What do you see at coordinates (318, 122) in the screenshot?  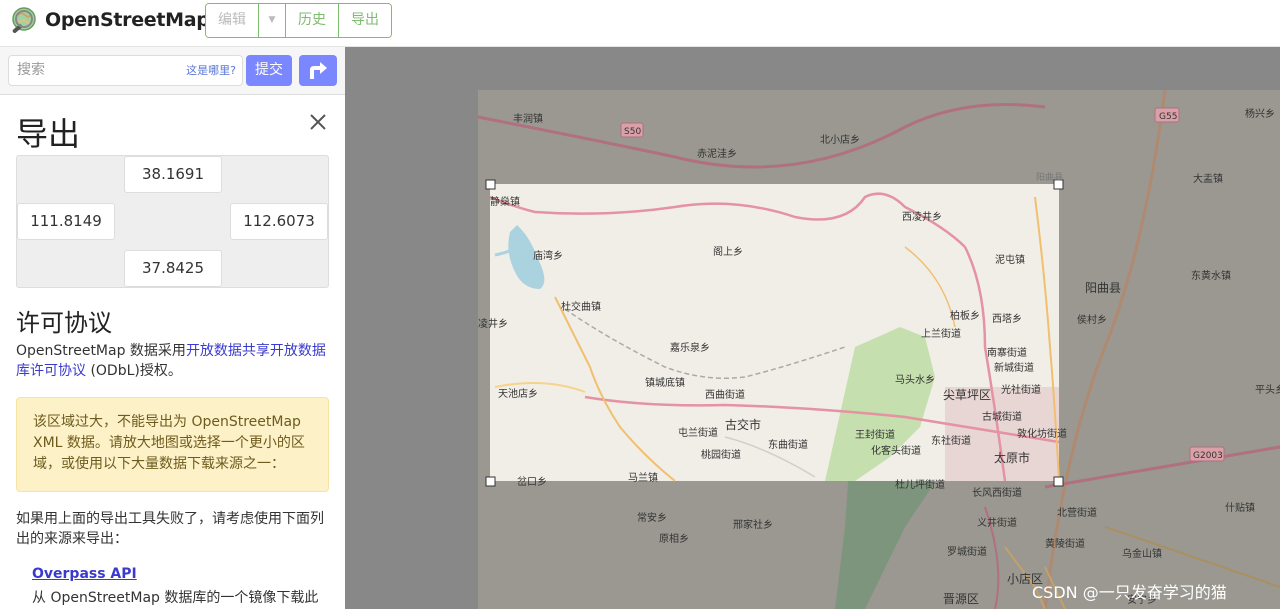 I see `close-icon` at bounding box center [318, 122].